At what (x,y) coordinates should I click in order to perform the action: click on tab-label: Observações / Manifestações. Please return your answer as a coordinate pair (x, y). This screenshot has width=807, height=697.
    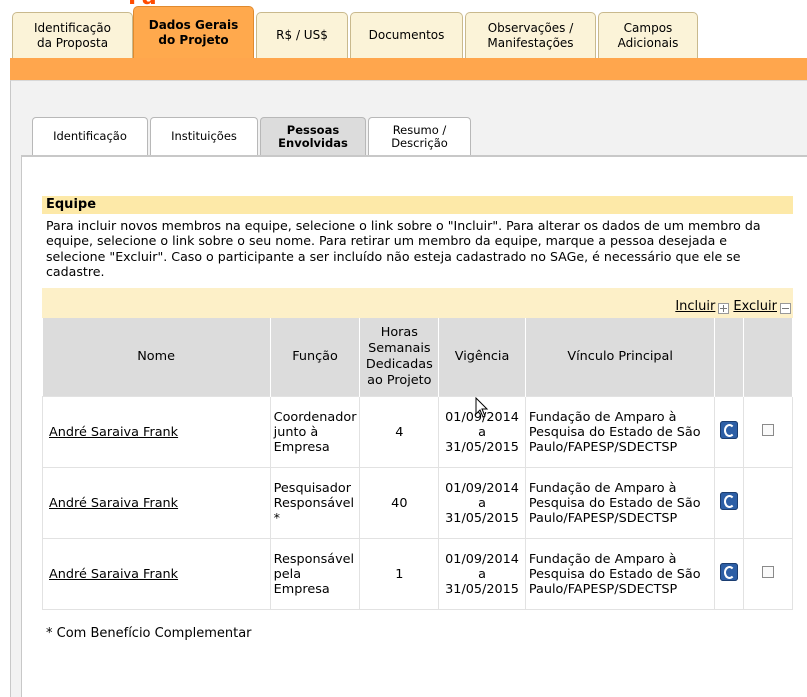
    Looking at the image, I should click on (530, 35).